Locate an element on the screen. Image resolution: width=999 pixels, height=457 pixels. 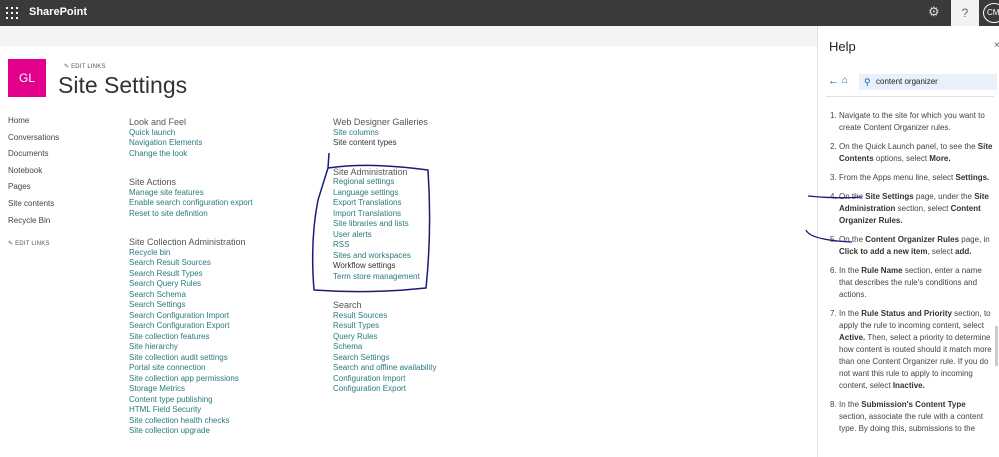
link-search-configuration-import: Search Configuration Import is located at coordinates (191, 316).